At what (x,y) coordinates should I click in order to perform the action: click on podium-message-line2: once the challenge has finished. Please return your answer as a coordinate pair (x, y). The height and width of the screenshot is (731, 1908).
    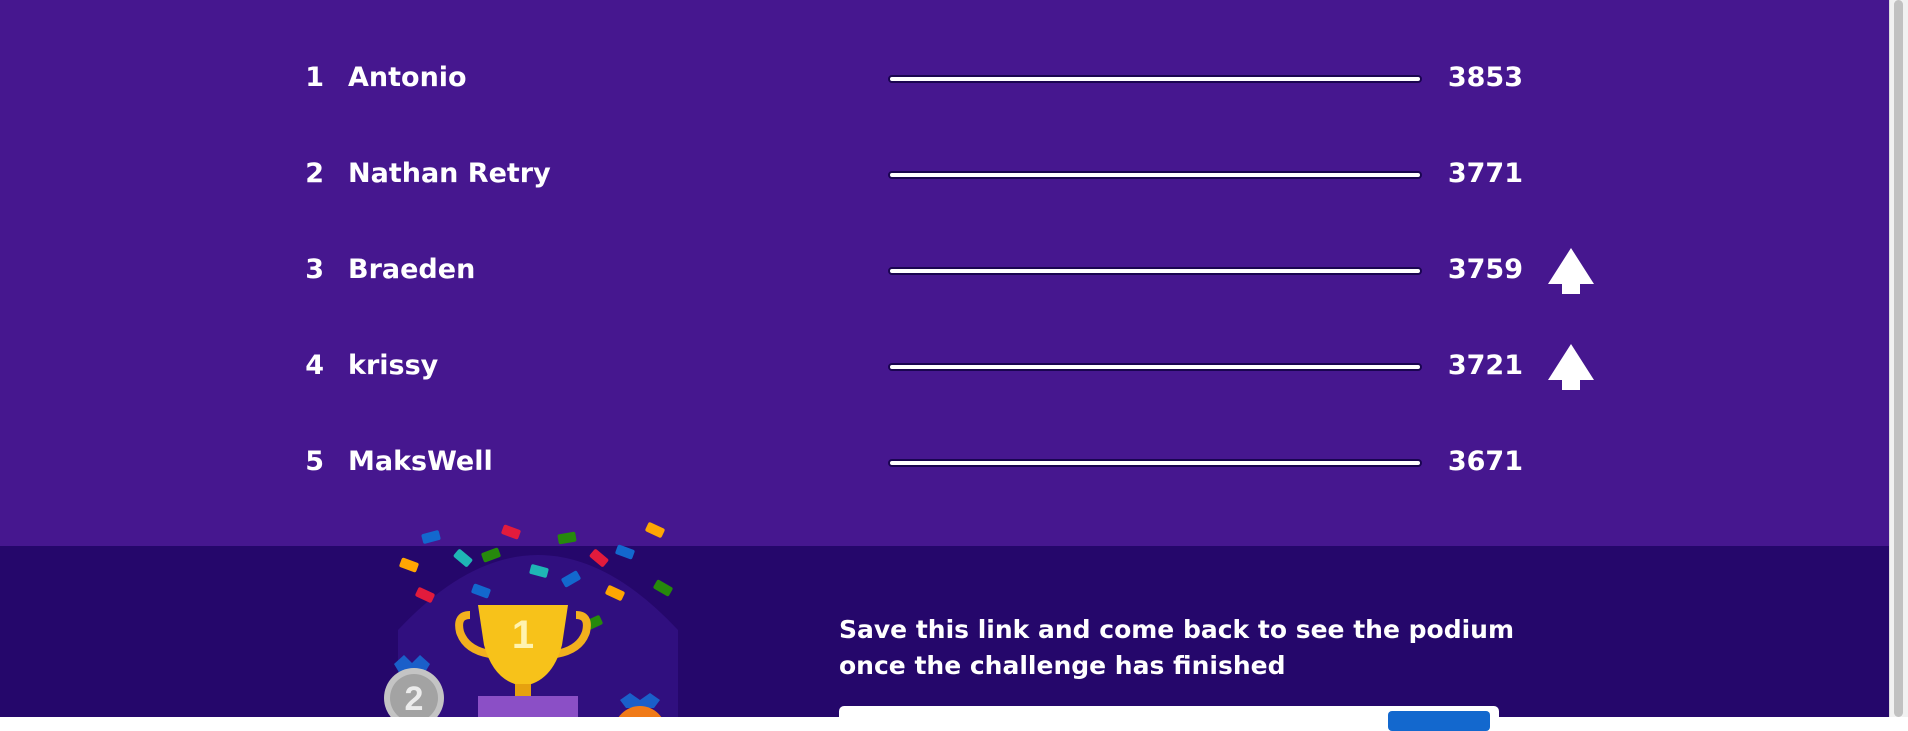
    Looking at the image, I should click on (1062, 665).